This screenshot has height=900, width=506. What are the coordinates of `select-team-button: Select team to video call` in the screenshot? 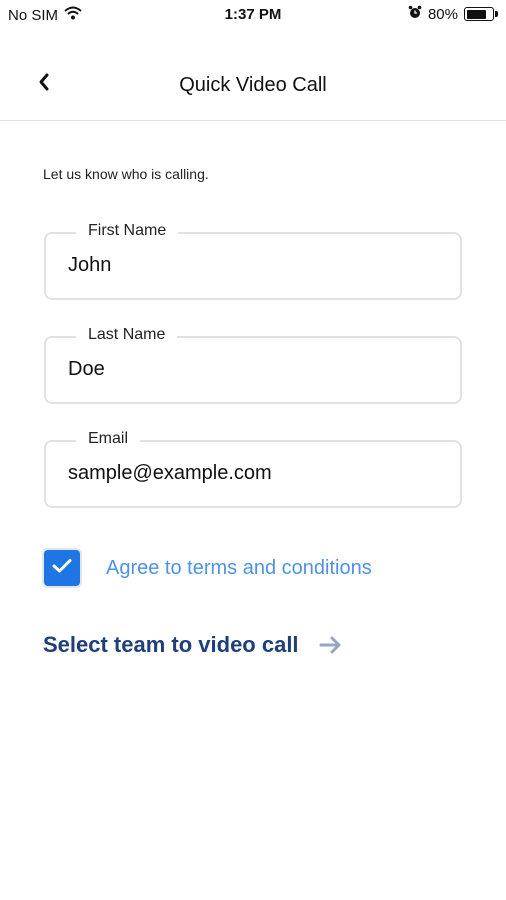 It's located at (193, 645).